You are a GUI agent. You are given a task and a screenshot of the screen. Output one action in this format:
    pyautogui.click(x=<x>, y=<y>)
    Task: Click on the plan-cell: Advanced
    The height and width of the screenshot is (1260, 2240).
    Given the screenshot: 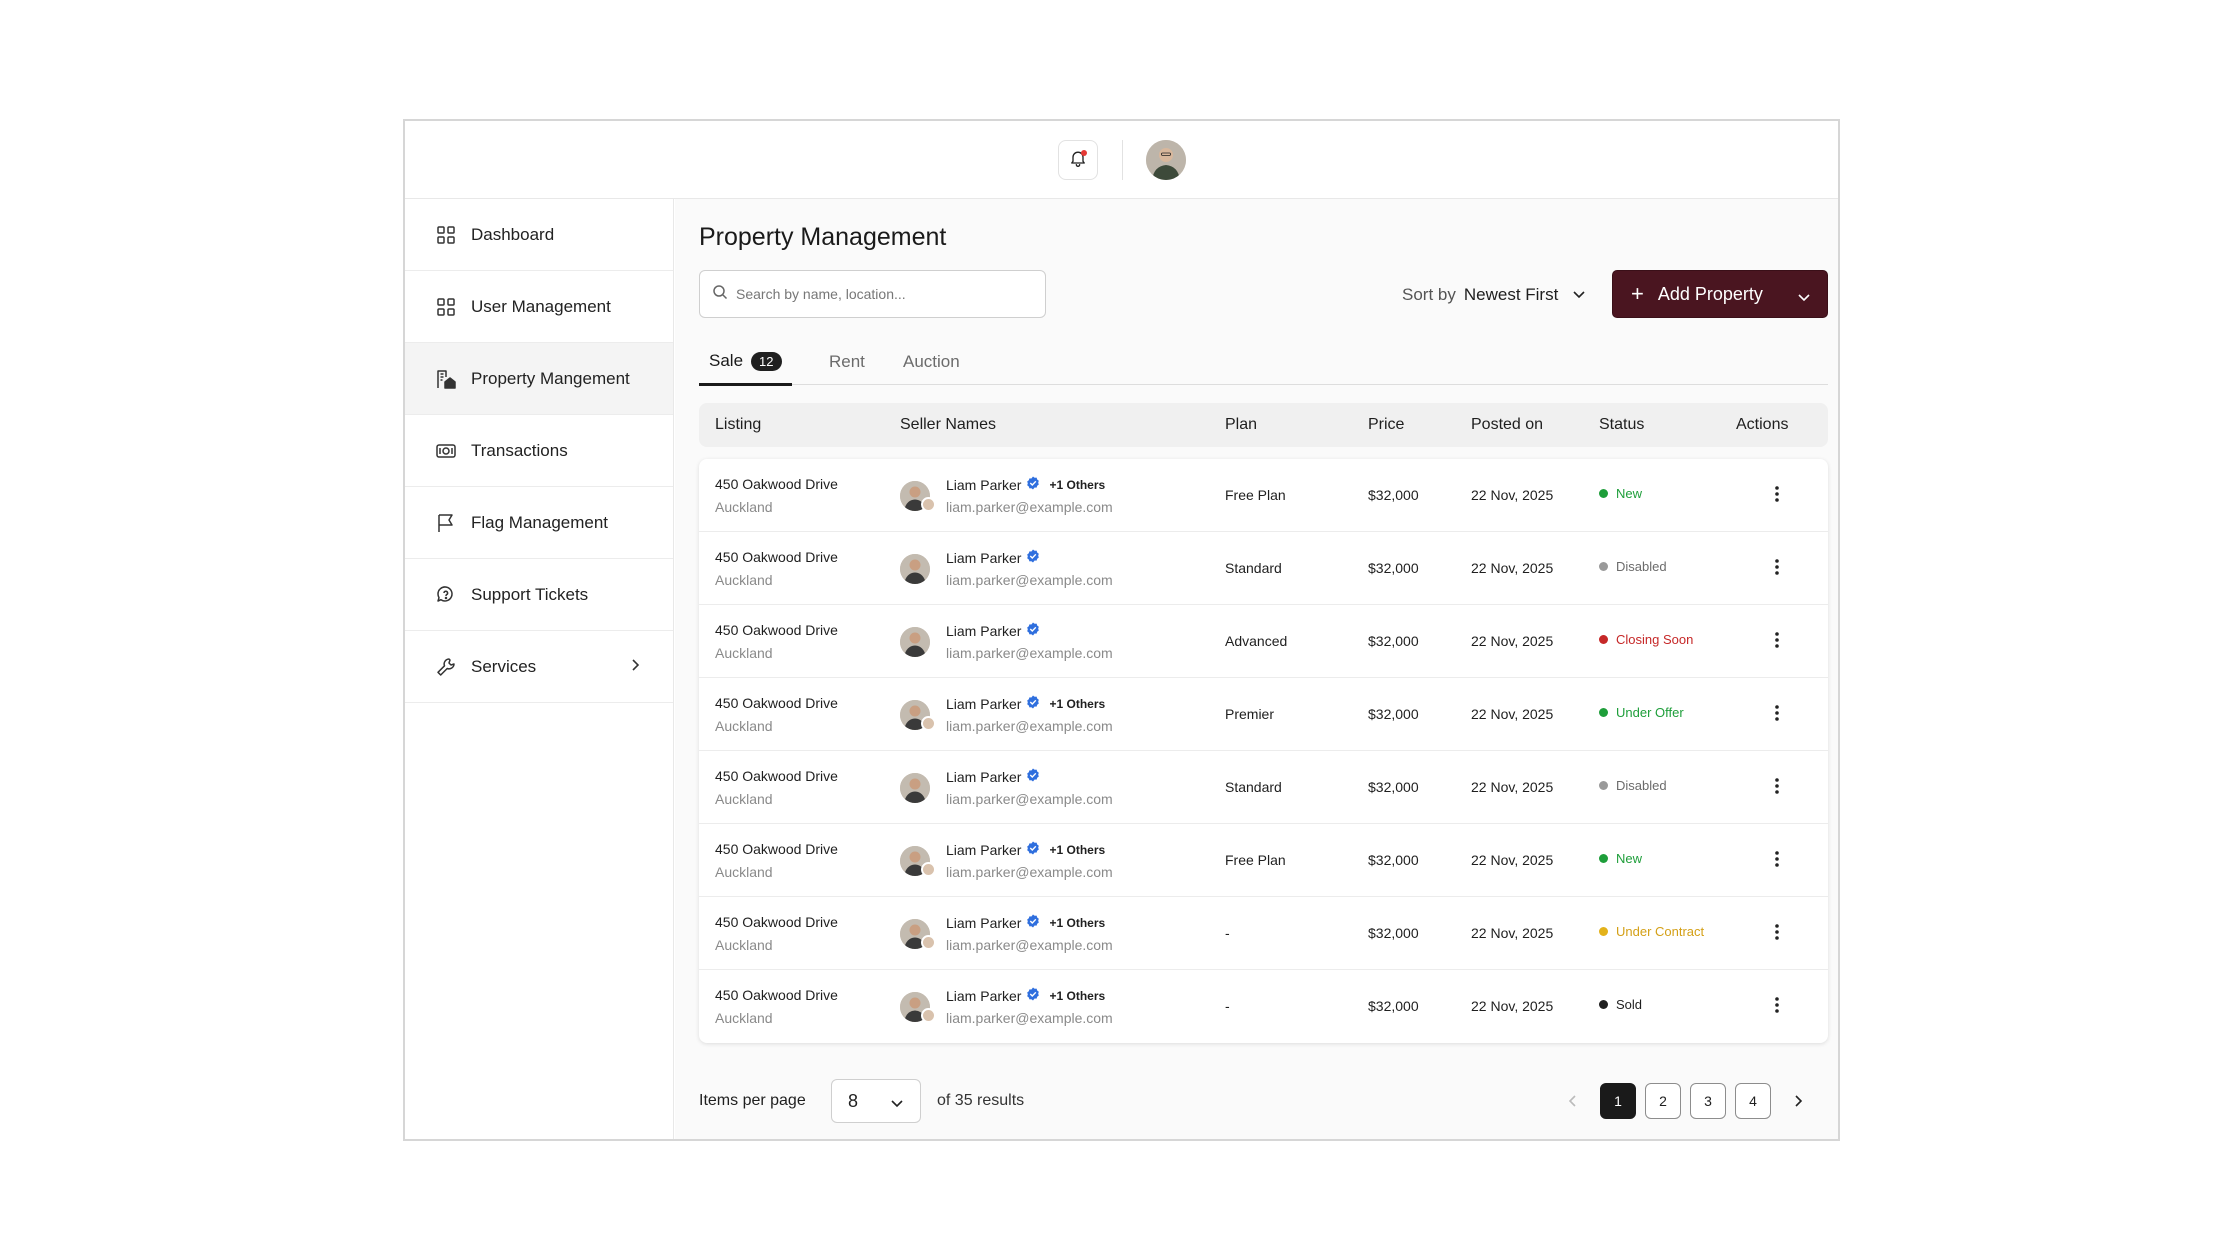 What is the action you would take?
    pyautogui.click(x=1256, y=641)
    